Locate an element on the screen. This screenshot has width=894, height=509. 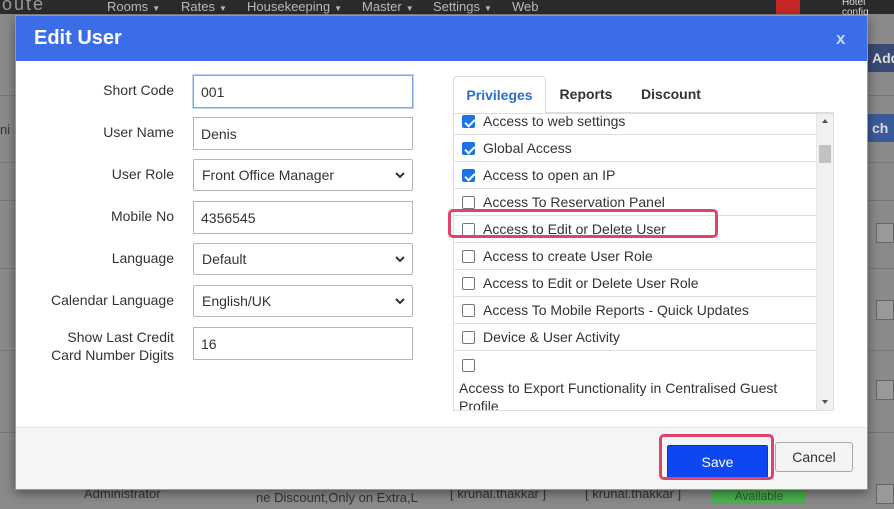
background-add-button: Add is located at coordinates (880, 58).